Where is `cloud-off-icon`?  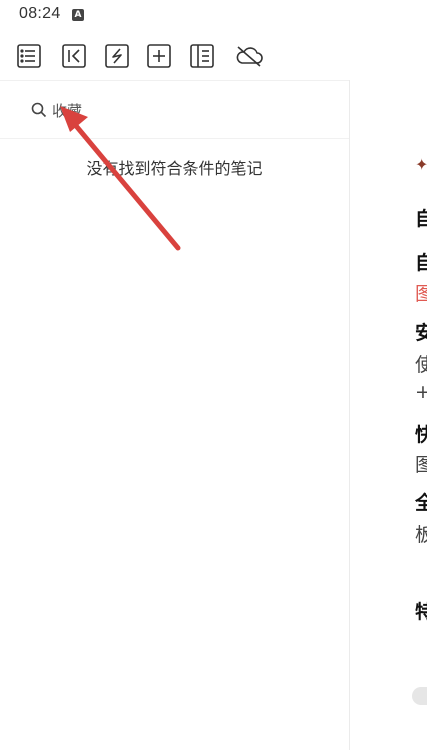
cloud-off-icon is located at coordinates (249, 56).